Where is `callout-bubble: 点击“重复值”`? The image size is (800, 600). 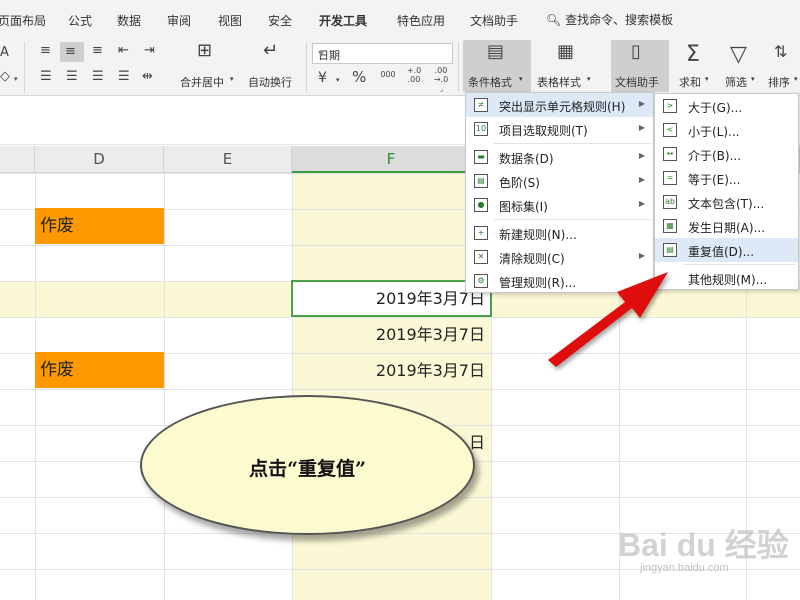 callout-bubble: 点击“重复值” is located at coordinates (307, 465).